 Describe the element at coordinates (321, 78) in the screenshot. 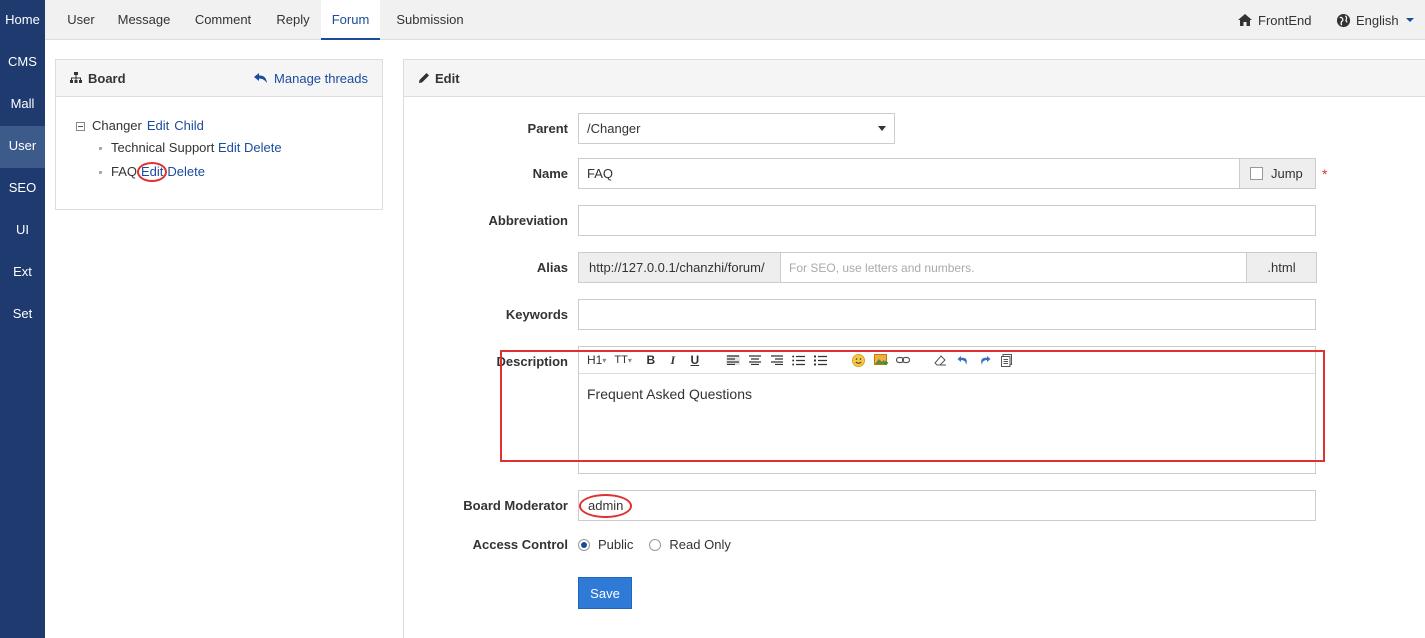

I see `manage-threads-label: Manage threads` at that location.